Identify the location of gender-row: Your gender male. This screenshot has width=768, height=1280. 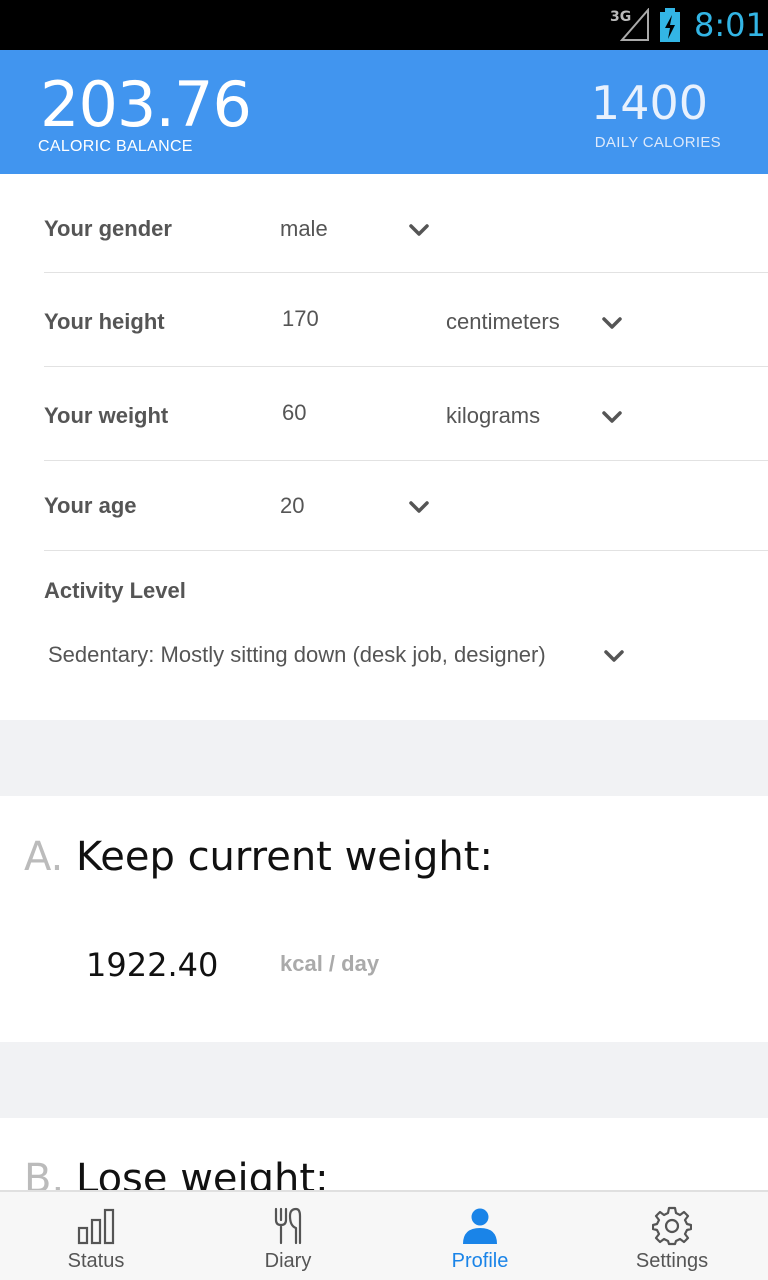
(406, 223).